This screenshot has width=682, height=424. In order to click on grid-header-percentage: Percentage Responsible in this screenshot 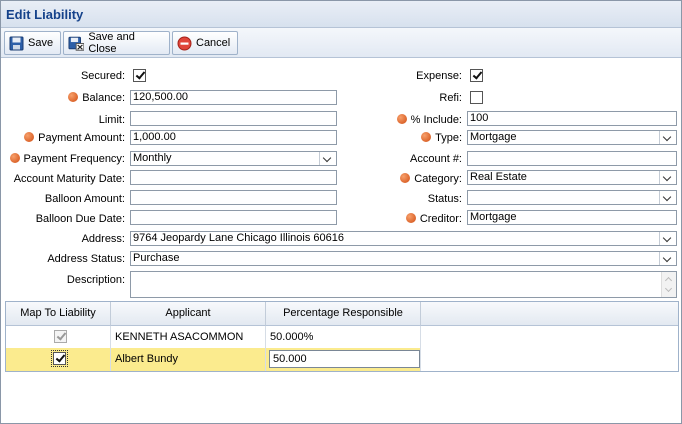, I will do `click(343, 314)`.